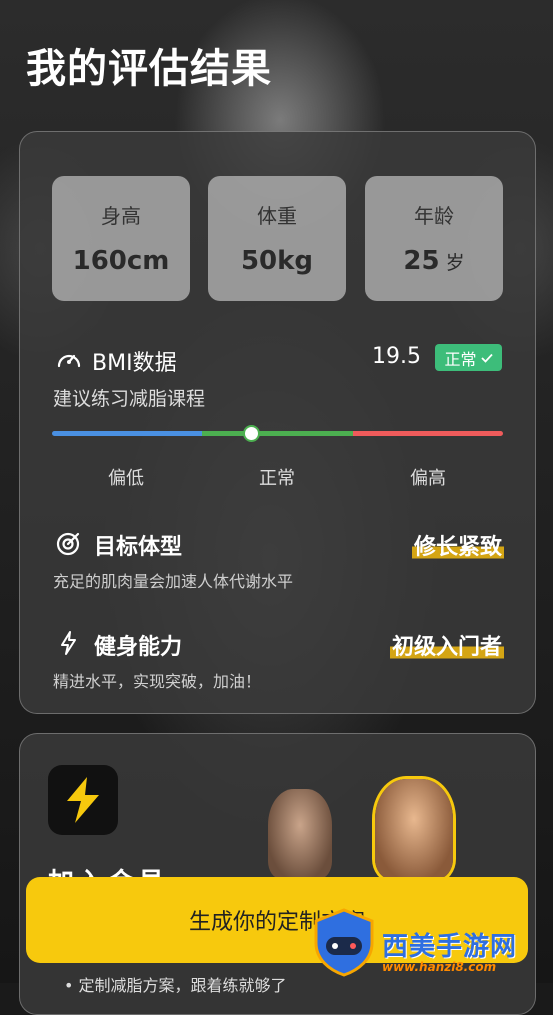 This screenshot has width=553, height=1015. I want to click on before-person-image, so click(300, 834).